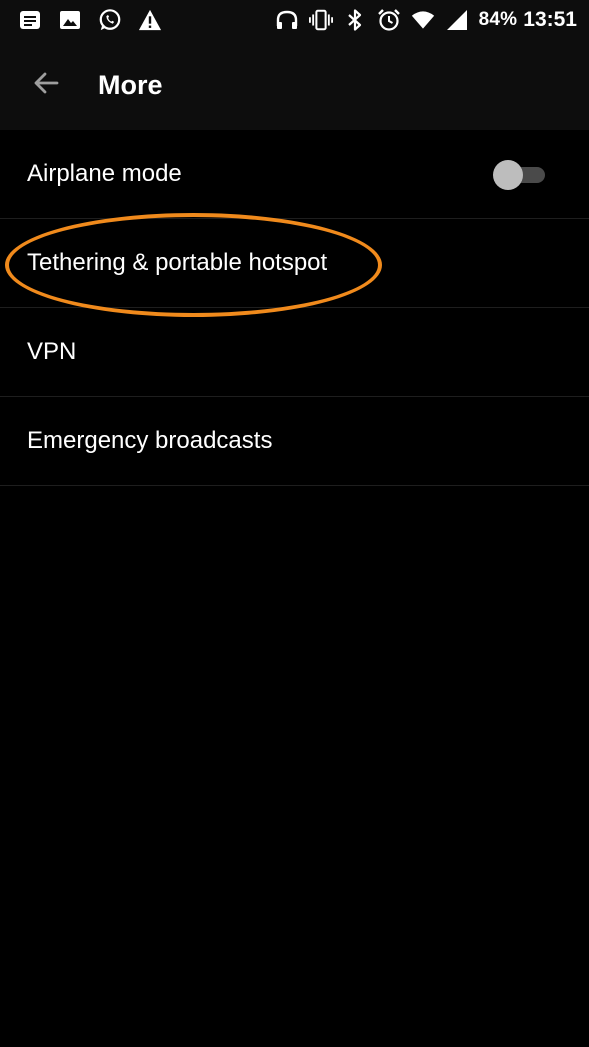  Describe the element at coordinates (70, 20) in the screenshot. I see `image-icon` at that location.